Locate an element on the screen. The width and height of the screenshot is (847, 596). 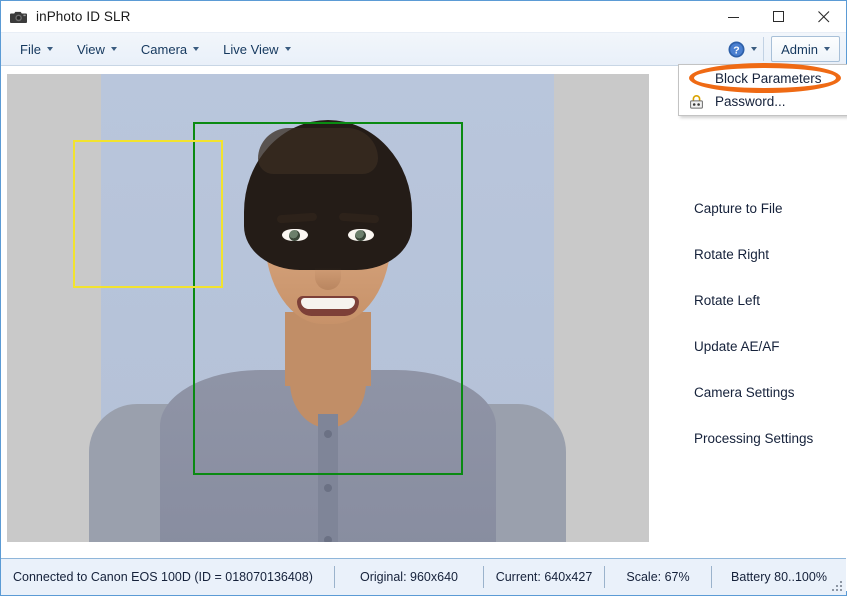
help-button: ? is located at coordinates (743, 49).